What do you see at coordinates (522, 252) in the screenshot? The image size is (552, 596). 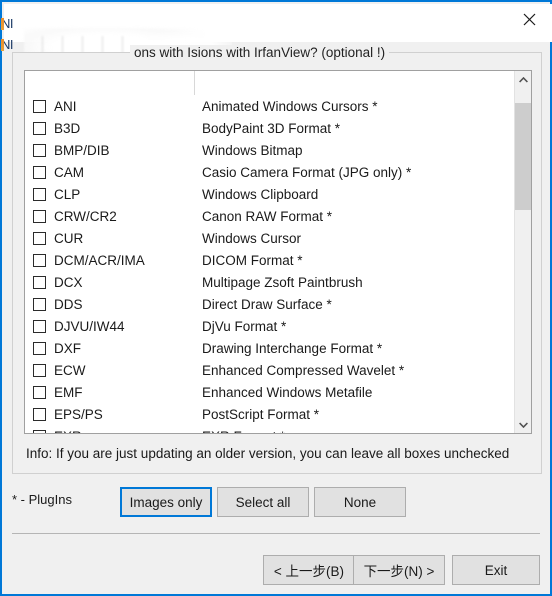 I see `list-scrollbar` at bounding box center [522, 252].